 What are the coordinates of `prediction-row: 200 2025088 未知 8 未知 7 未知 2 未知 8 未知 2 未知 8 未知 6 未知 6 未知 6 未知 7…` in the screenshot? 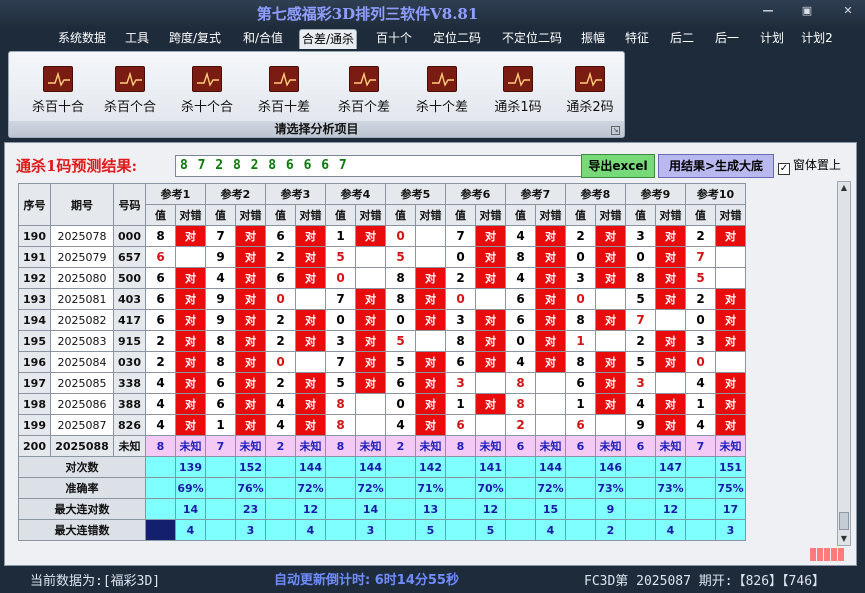 It's located at (382, 446).